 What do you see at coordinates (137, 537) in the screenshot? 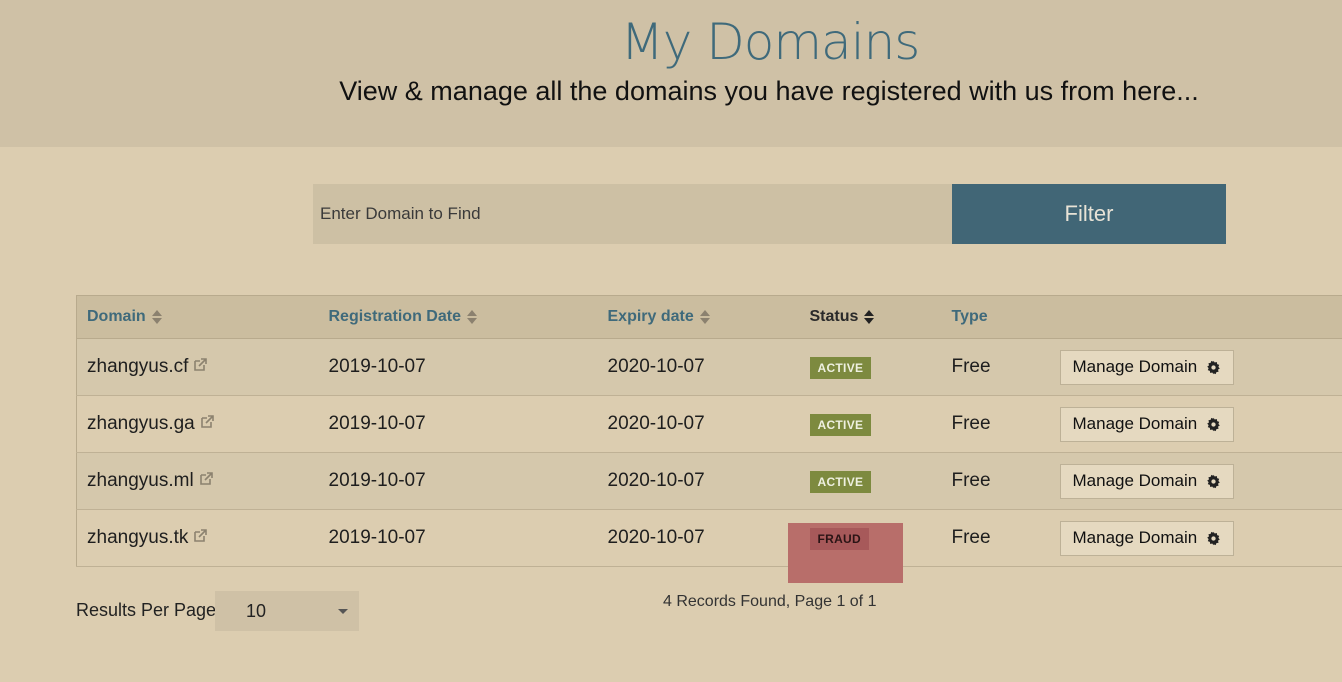
I see `domain-name: zhangyus.tk` at bounding box center [137, 537].